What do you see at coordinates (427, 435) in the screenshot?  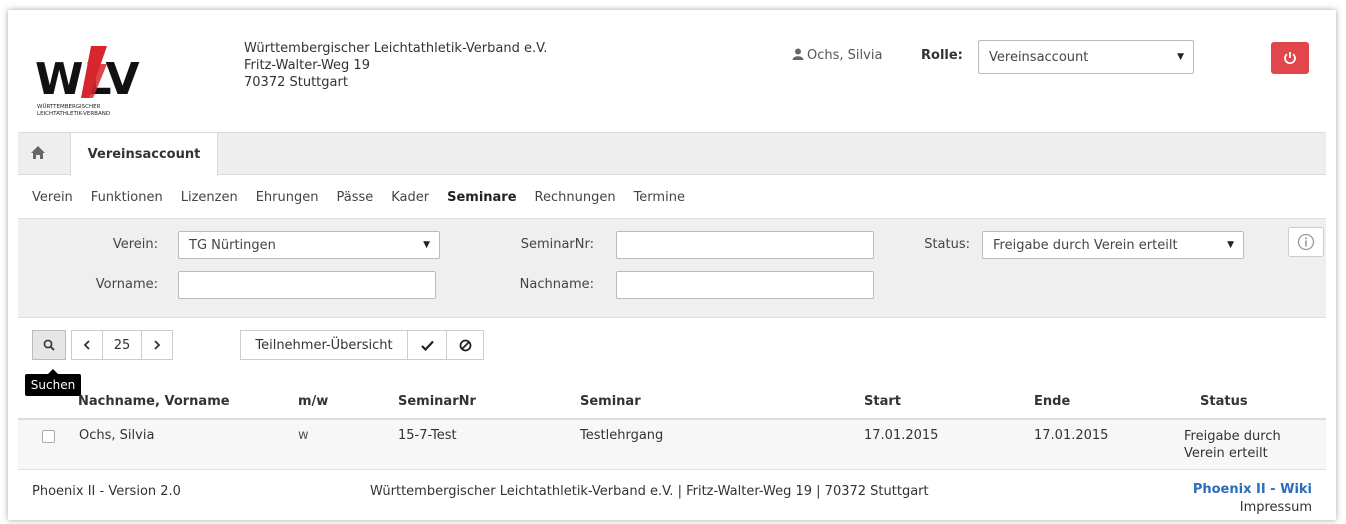 I see `cell-seminarnr: 15-7-Test` at bounding box center [427, 435].